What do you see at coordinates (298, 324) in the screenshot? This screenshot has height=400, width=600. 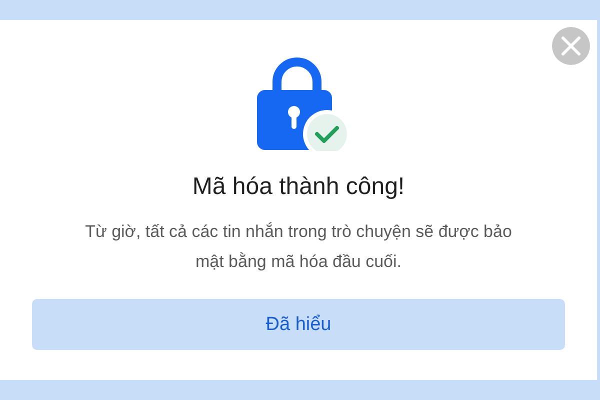 I see `confirm-button: Đã hiểu` at bounding box center [298, 324].